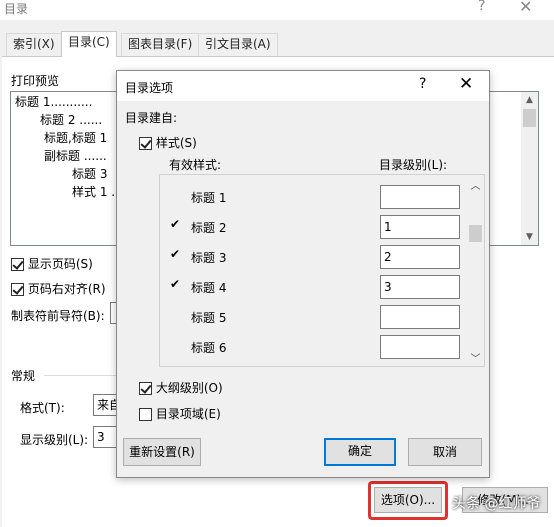  Describe the element at coordinates (54, 440) in the screenshot. I see `levels-label: 显示级别(L):` at that location.